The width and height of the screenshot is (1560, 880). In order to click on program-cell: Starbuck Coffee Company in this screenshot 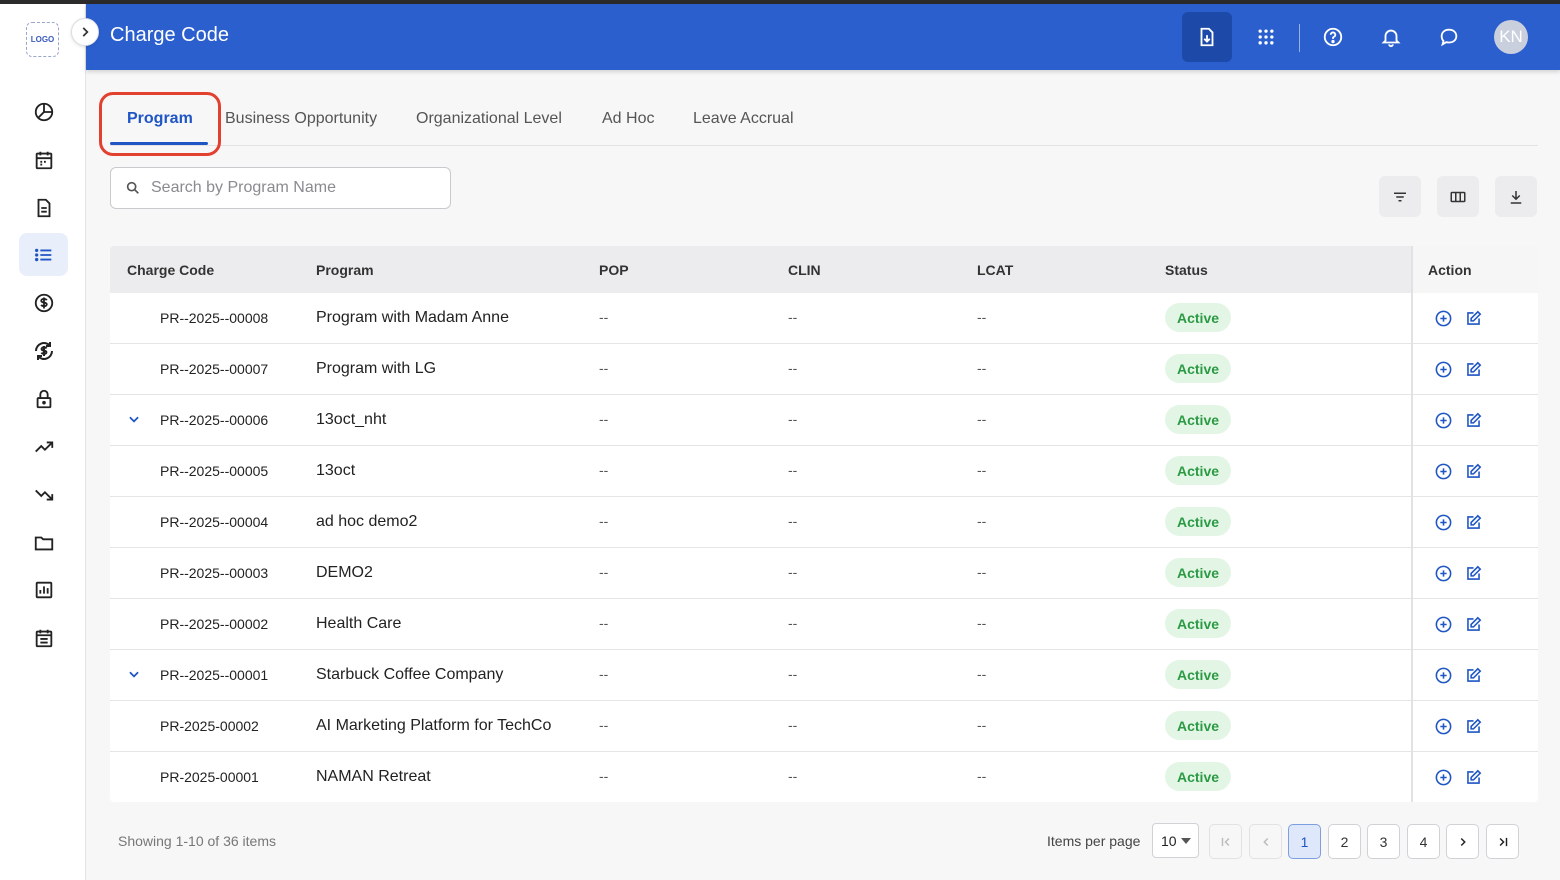, I will do `click(410, 674)`.